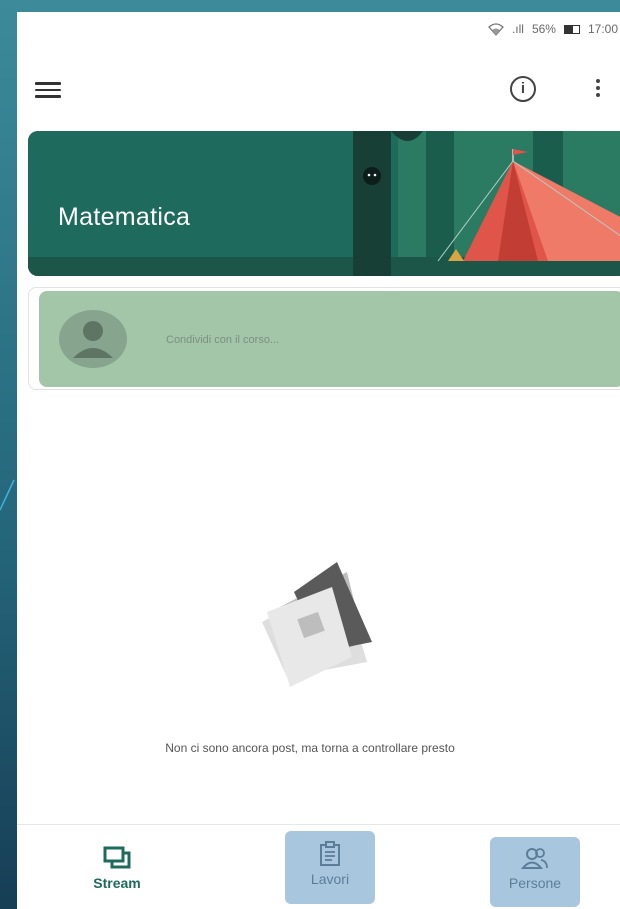 The width and height of the screenshot is (620, 909). What do you see at coordinates (330, 879) in the screenshot?
I see `nav-lavori-label: Lavori` at bounding box center [330, 879].